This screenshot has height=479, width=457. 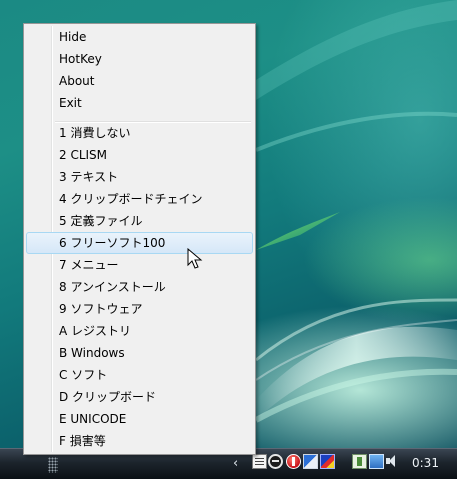 I want to click on menu-item-category: 9 ソフトウェア, so click(x=139, y=309).